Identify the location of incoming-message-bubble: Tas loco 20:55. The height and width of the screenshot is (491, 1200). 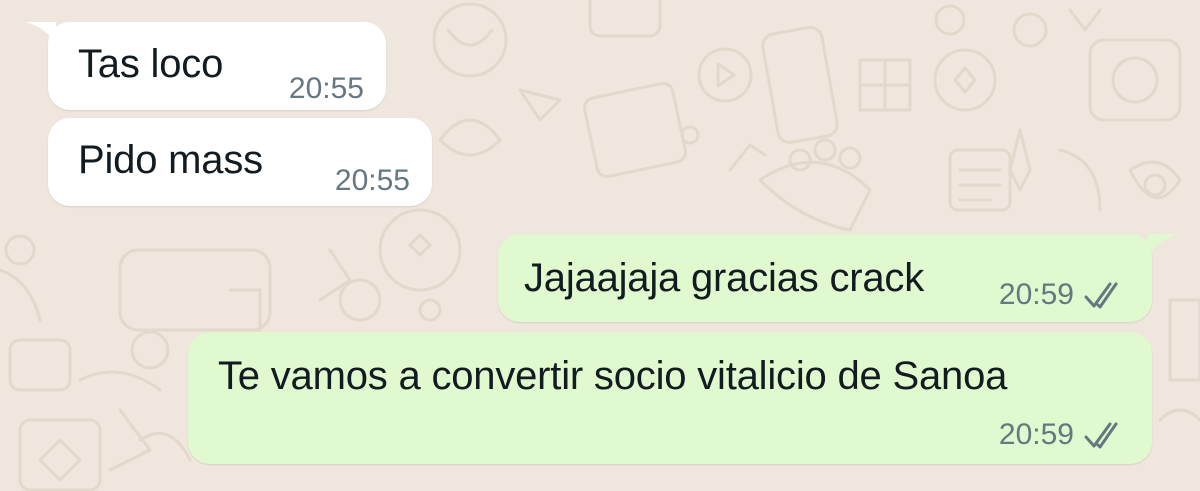
(217, 66).